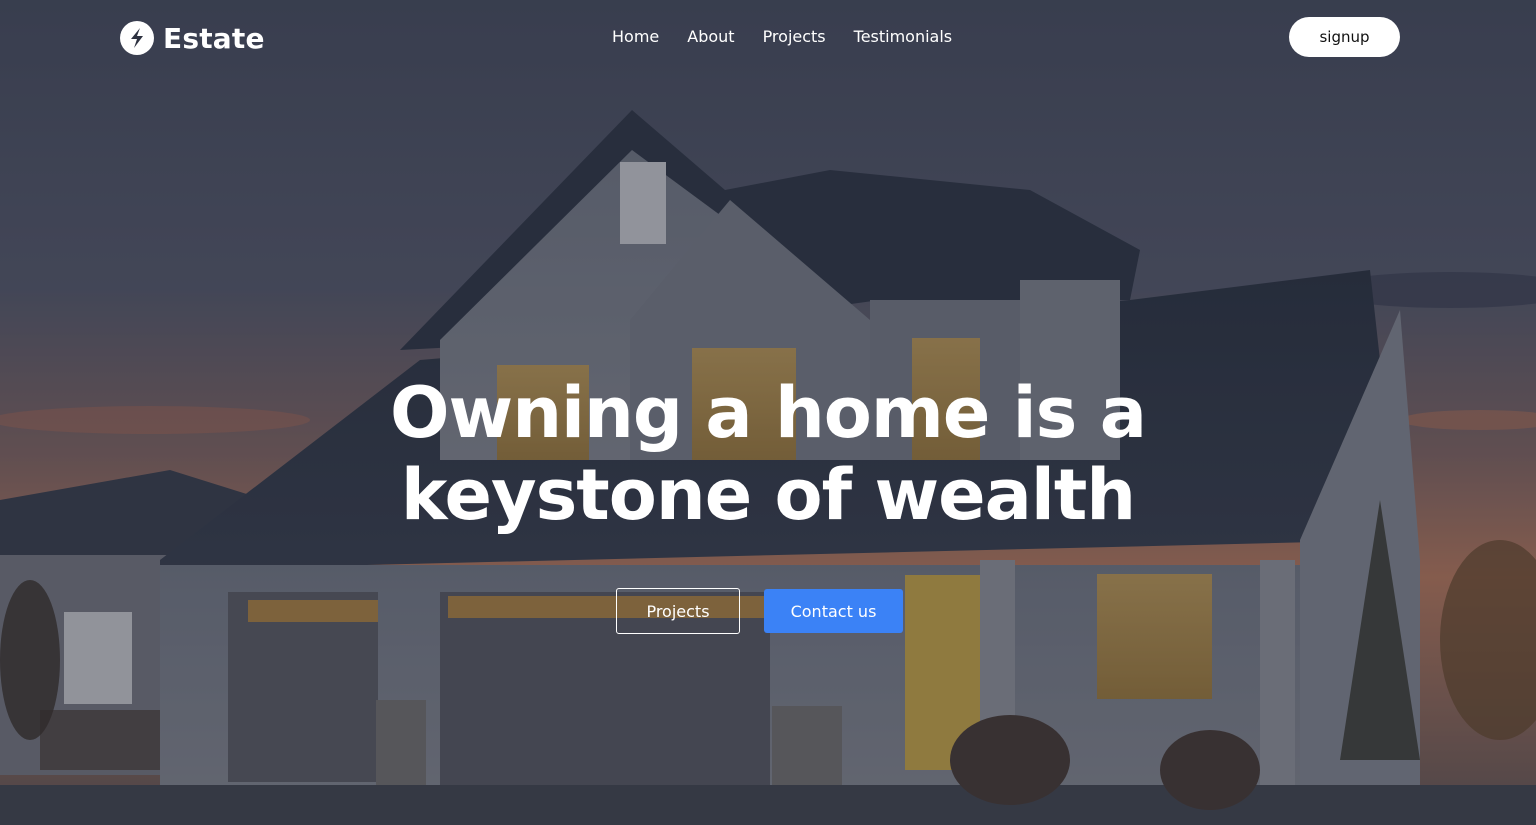 This screenshot has width=1536, height=825. Describe the element at coordinates (794, 37) in the screenshot. I see `nav-item-projects: Projects` at that location.